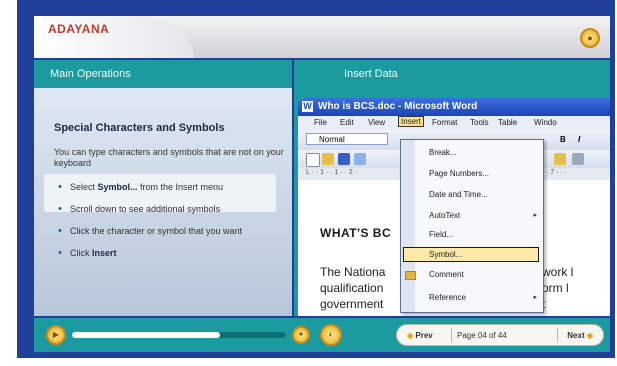 This screenshot has width=617, height=366. Describe the element at coordinates (545, 122) in the screenshot. I see `menu-window: Windo` at that location.